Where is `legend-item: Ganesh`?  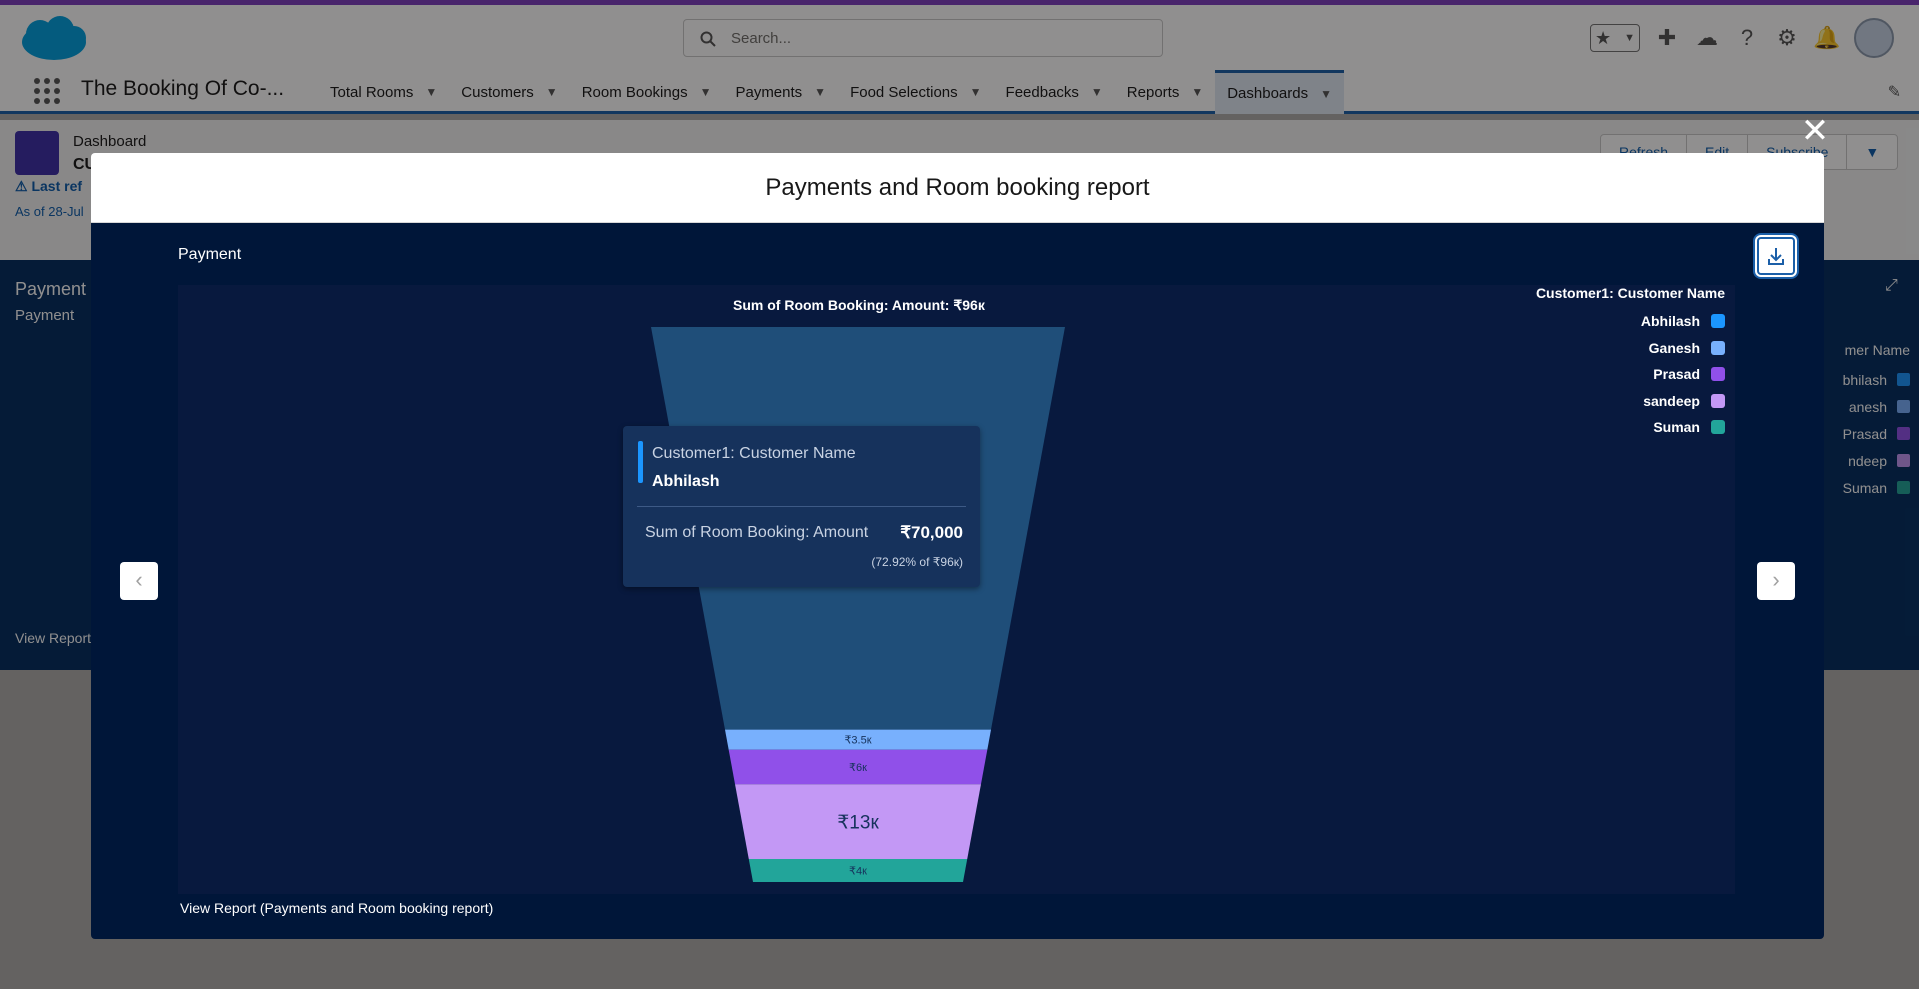
legend-item: Ganesh is located at coordinates (1687, 348).